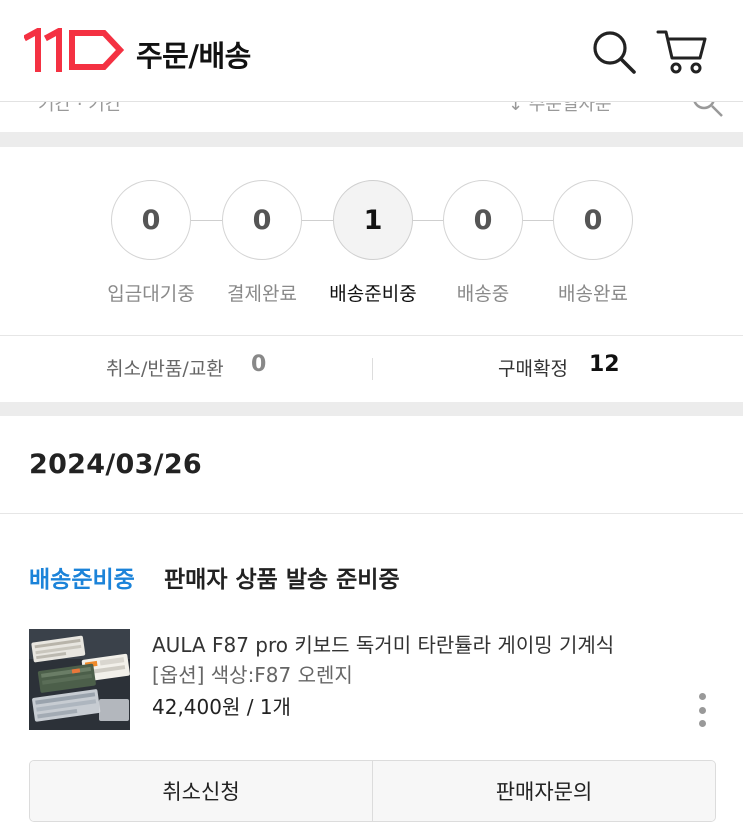  I want to click on keyboard-image, so click(79, 679).